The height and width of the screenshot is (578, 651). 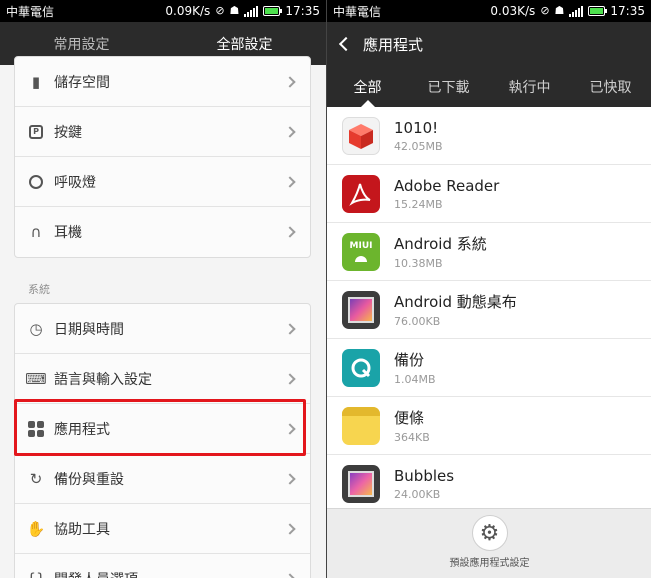 What do you see at coordinates (234, 10) in the screenshot?
I see `android-debug-icon: ☗` at bounding box center [234, 10].